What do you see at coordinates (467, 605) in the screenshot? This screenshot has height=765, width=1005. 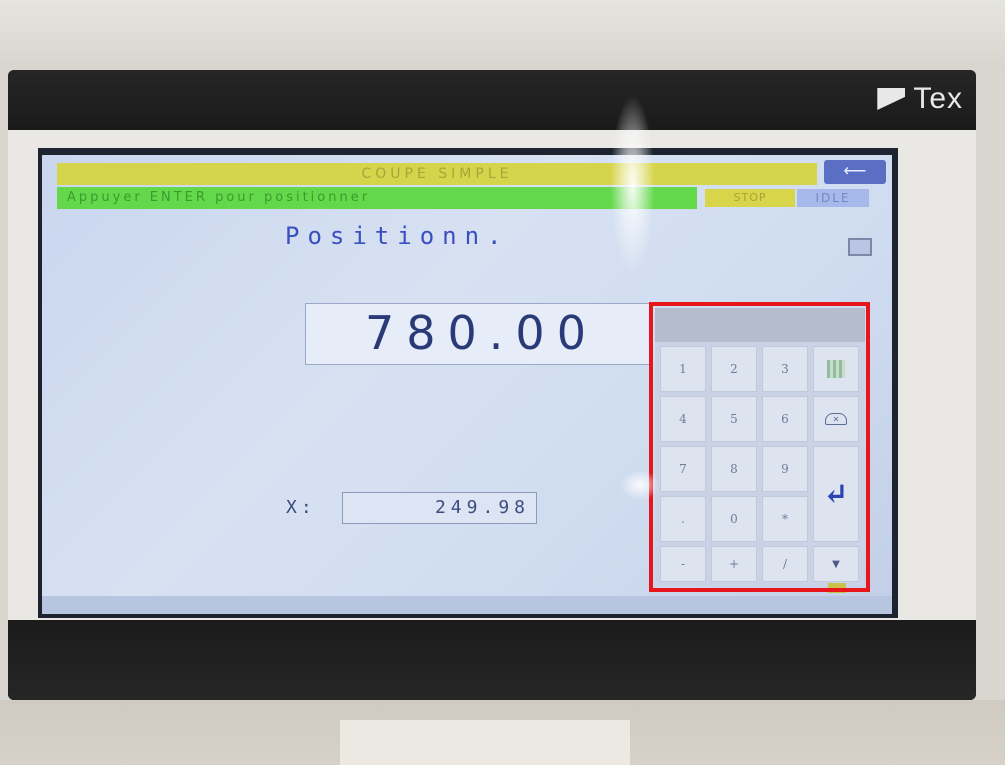 I see `bottom-status-strip` at bounding box center [467, 605].